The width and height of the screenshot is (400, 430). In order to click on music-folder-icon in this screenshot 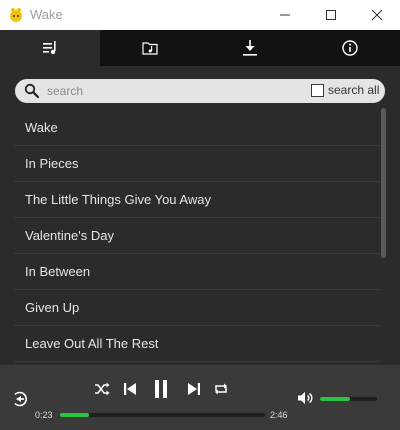, I will do `click(150, 48)`.